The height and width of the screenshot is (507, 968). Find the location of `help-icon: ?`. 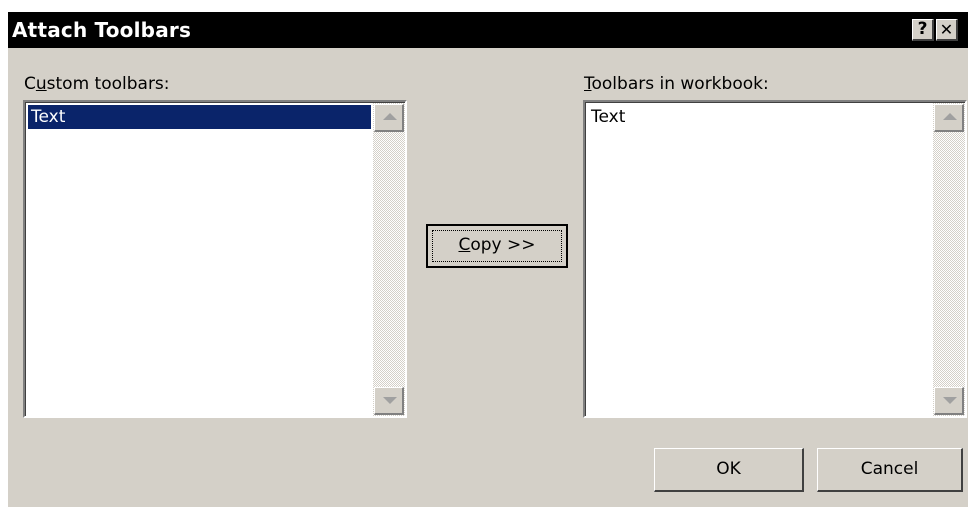

help-icon: ? is located at coordinates (922, 29).